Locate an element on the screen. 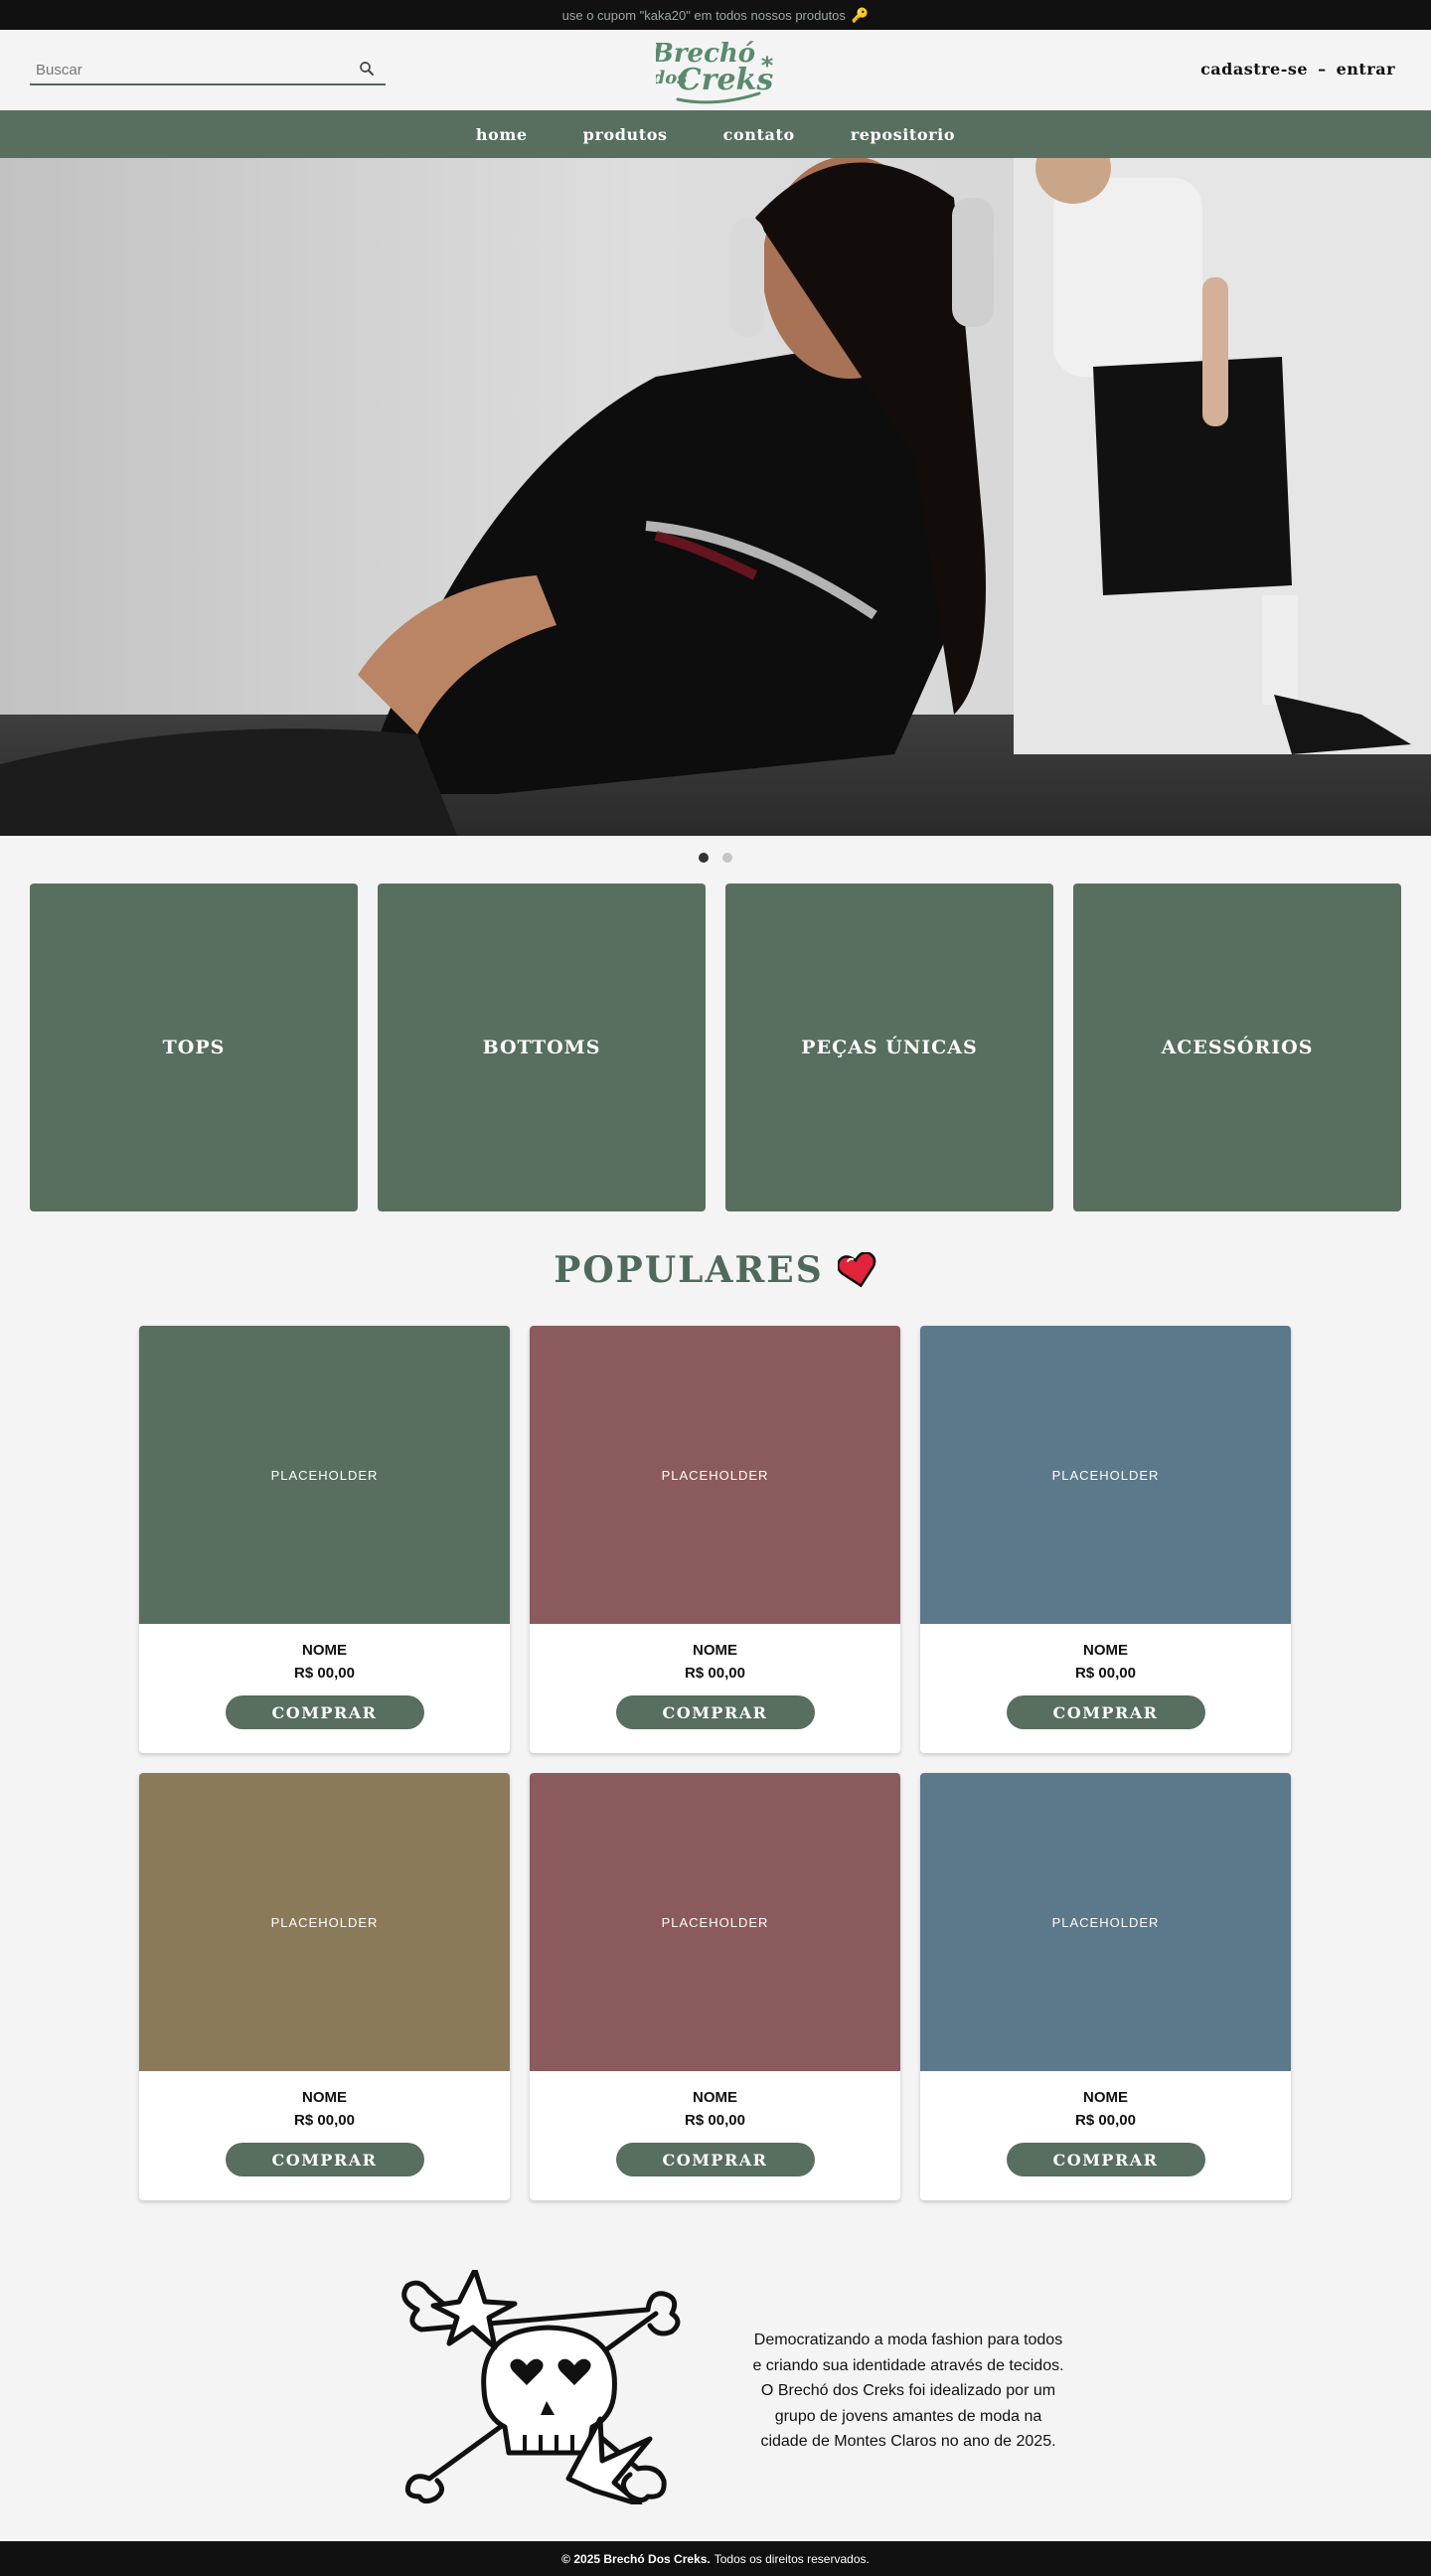 The image size is (1431, 2576). search-icon is located at coordinates (367, 69).